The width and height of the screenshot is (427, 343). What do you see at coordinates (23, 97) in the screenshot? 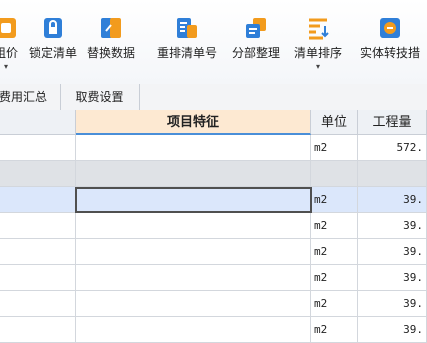
I see `tab-fee-summary-label: 费用汇总` at bounding box center [23, 97].